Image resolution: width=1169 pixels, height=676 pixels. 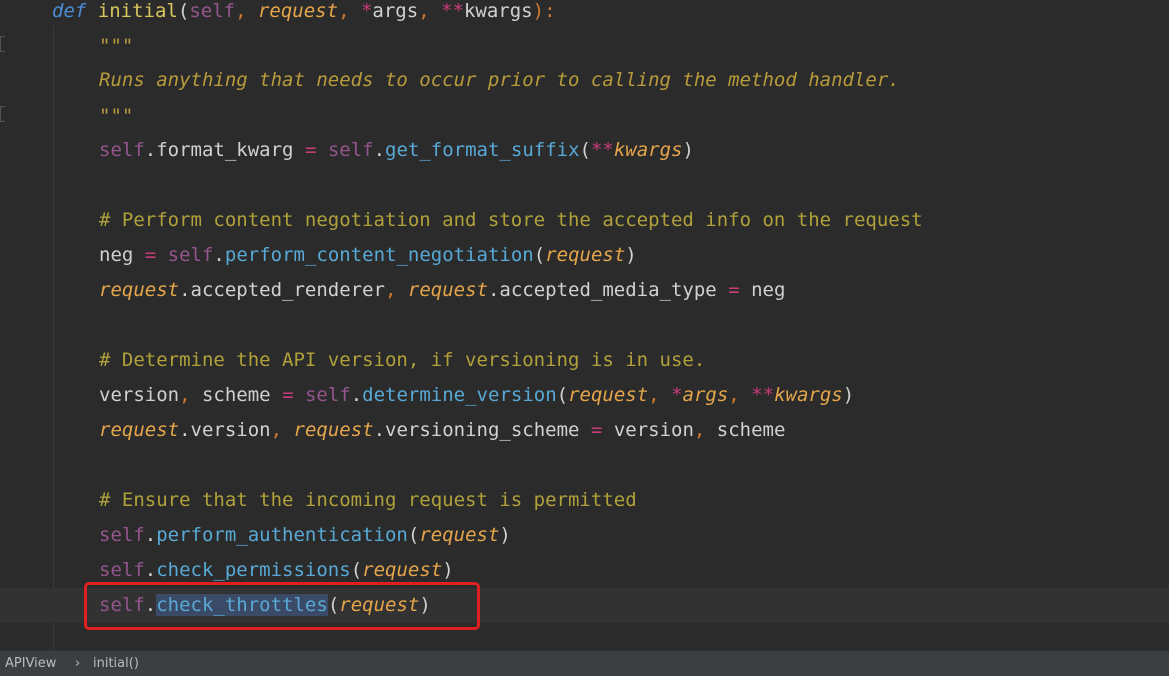 I want to click on function-name: initial, so click(x=137, y=11).